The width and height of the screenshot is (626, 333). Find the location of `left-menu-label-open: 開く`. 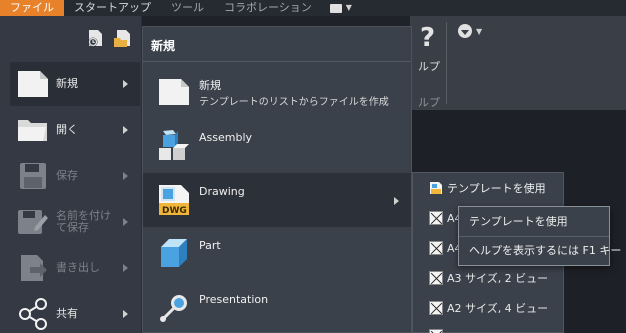

left-menu-label-open: 開く is located at coordinates (67, 129).